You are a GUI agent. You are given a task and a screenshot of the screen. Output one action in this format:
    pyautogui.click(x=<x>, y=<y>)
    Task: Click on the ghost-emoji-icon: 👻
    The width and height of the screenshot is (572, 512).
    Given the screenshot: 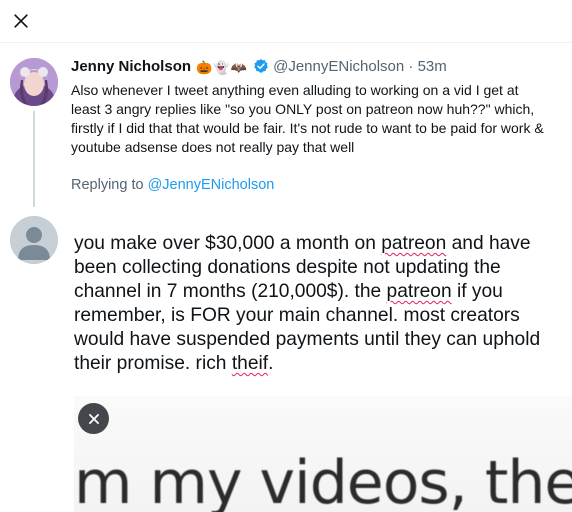 What is the action you would take?
    pyautogui.click(x=221, y=67)
    